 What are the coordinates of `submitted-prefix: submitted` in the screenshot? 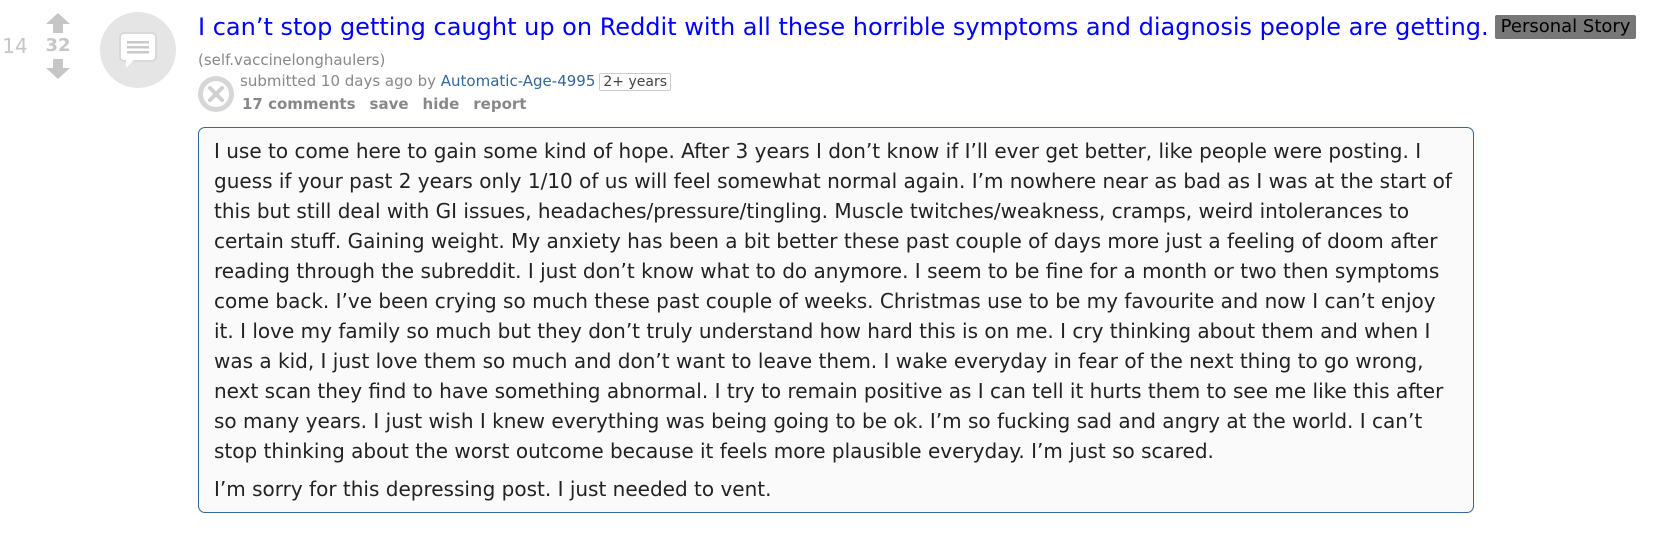 It's located at (280, 81).